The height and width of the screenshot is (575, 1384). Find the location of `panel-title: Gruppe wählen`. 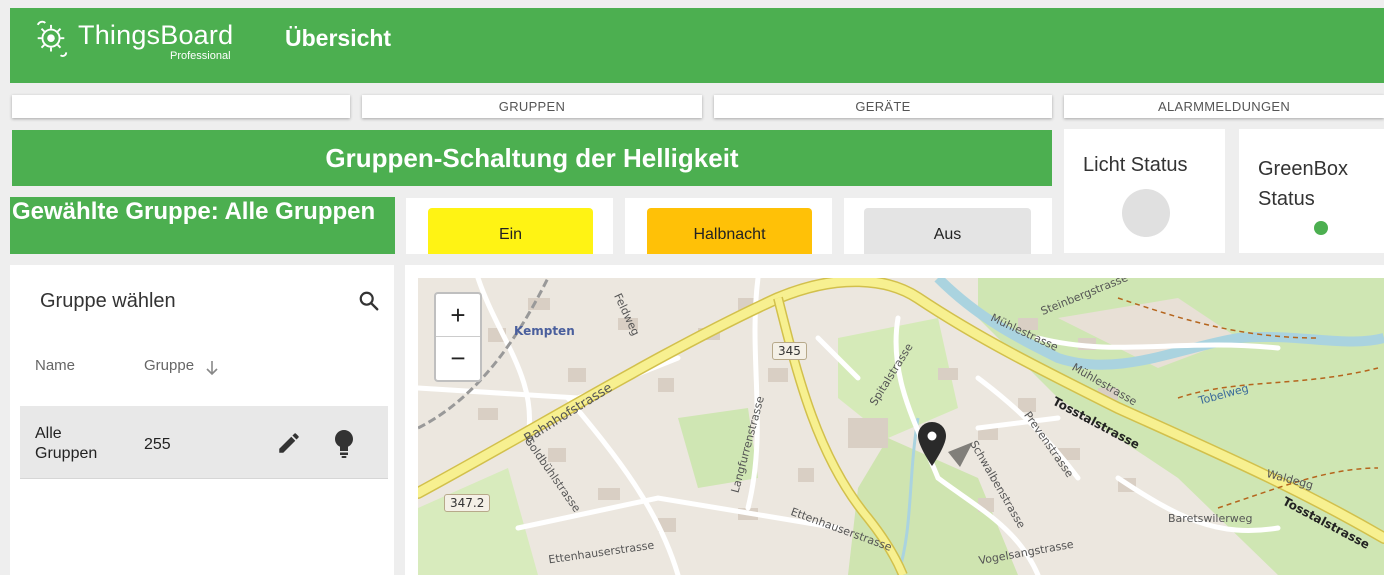

panel-title: Gruppe wählen is located at coordinates (108, 301).